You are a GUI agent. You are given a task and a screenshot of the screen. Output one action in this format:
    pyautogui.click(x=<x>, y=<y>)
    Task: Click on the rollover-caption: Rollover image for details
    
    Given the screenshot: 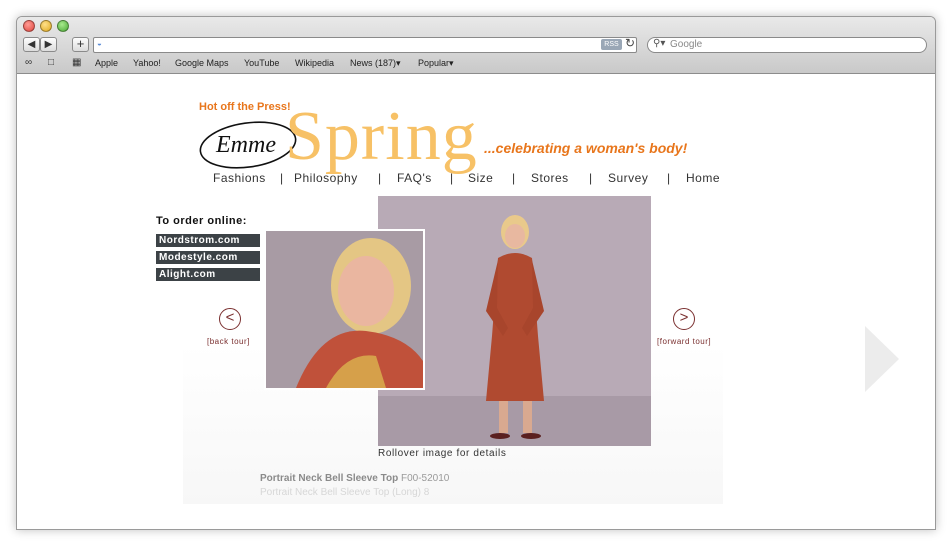 What is the action you would take?
    pyautogui.click(x=442, y=453)
    